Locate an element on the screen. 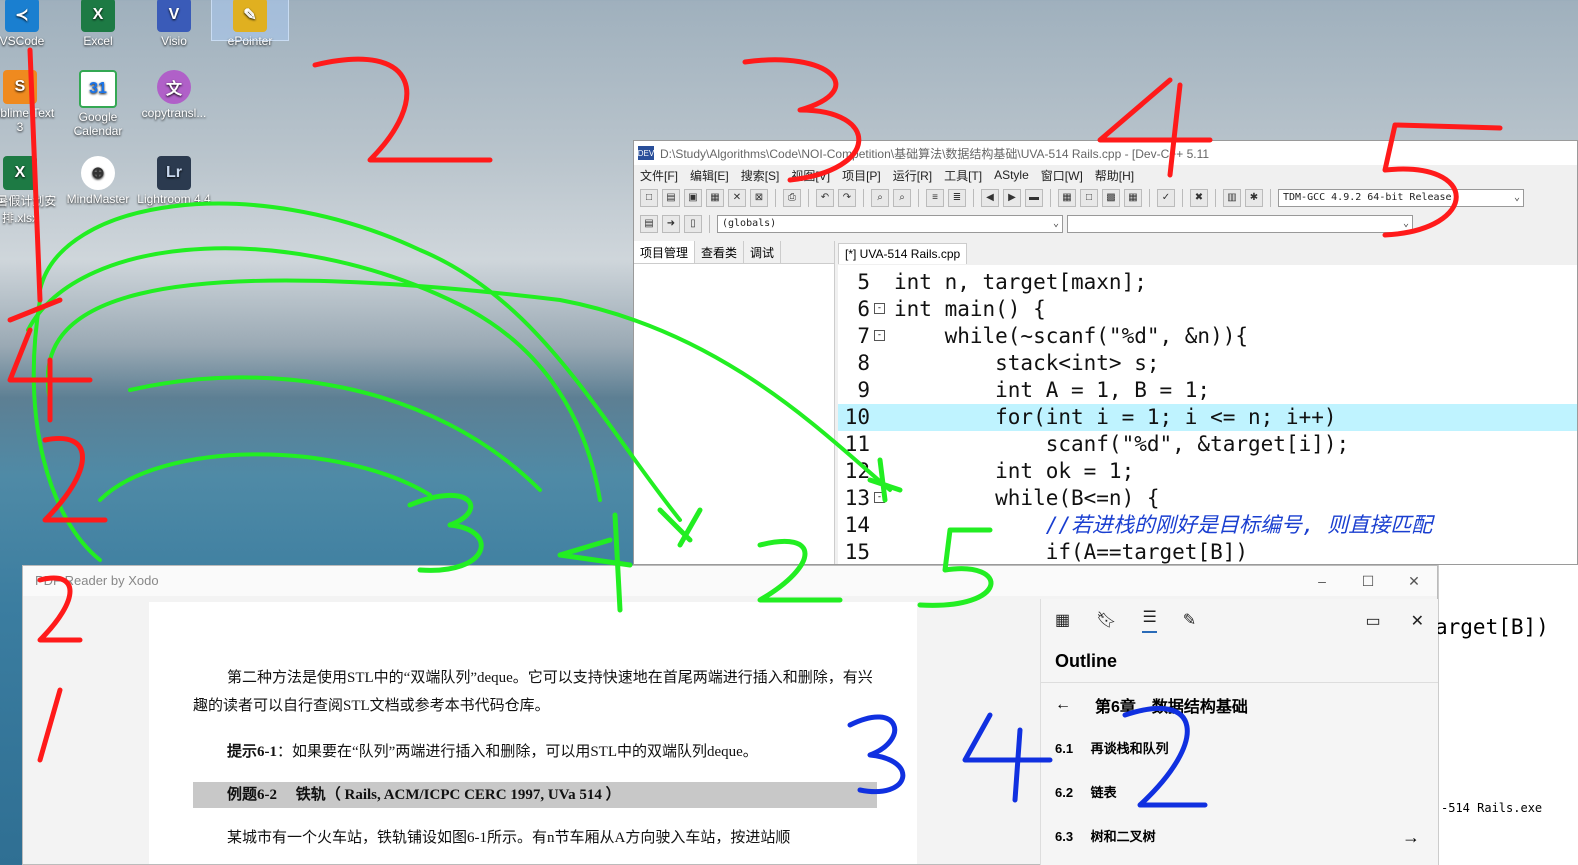 The image size is (1578, 865). back-arrow-icon: ← is located at coordinates (1063, 705).